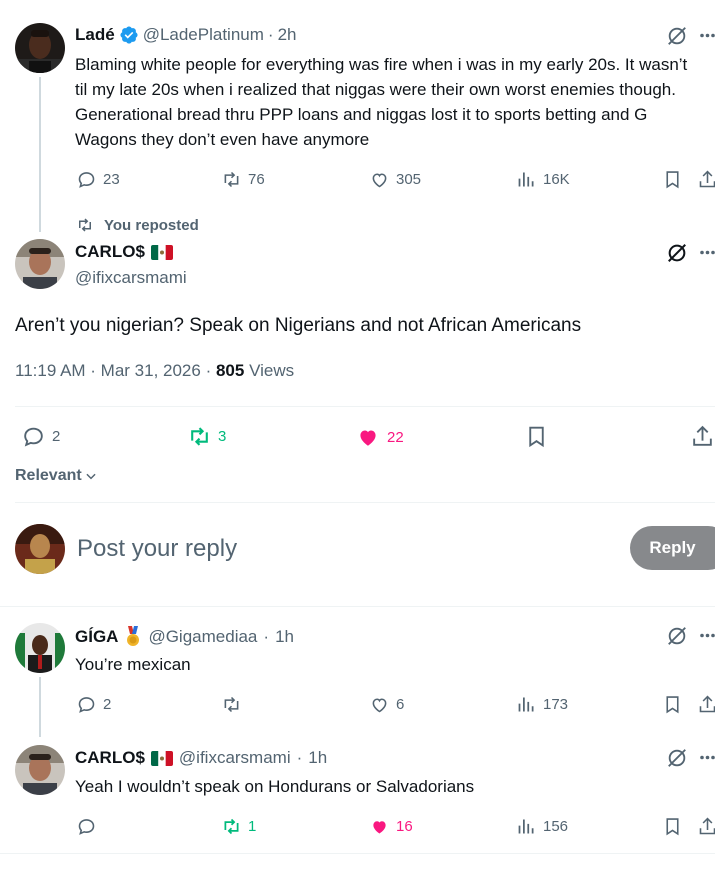  Describe the element at coordinates (287, 35) in the screenshot. I see `post-time: 2h` at that location.